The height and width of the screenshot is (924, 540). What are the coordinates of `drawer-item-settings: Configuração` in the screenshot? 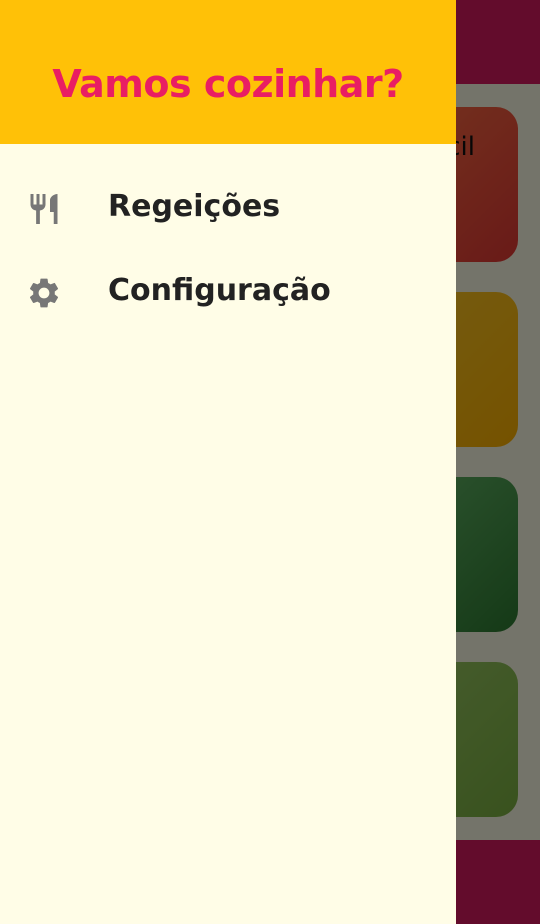 It's located at (228, 293).